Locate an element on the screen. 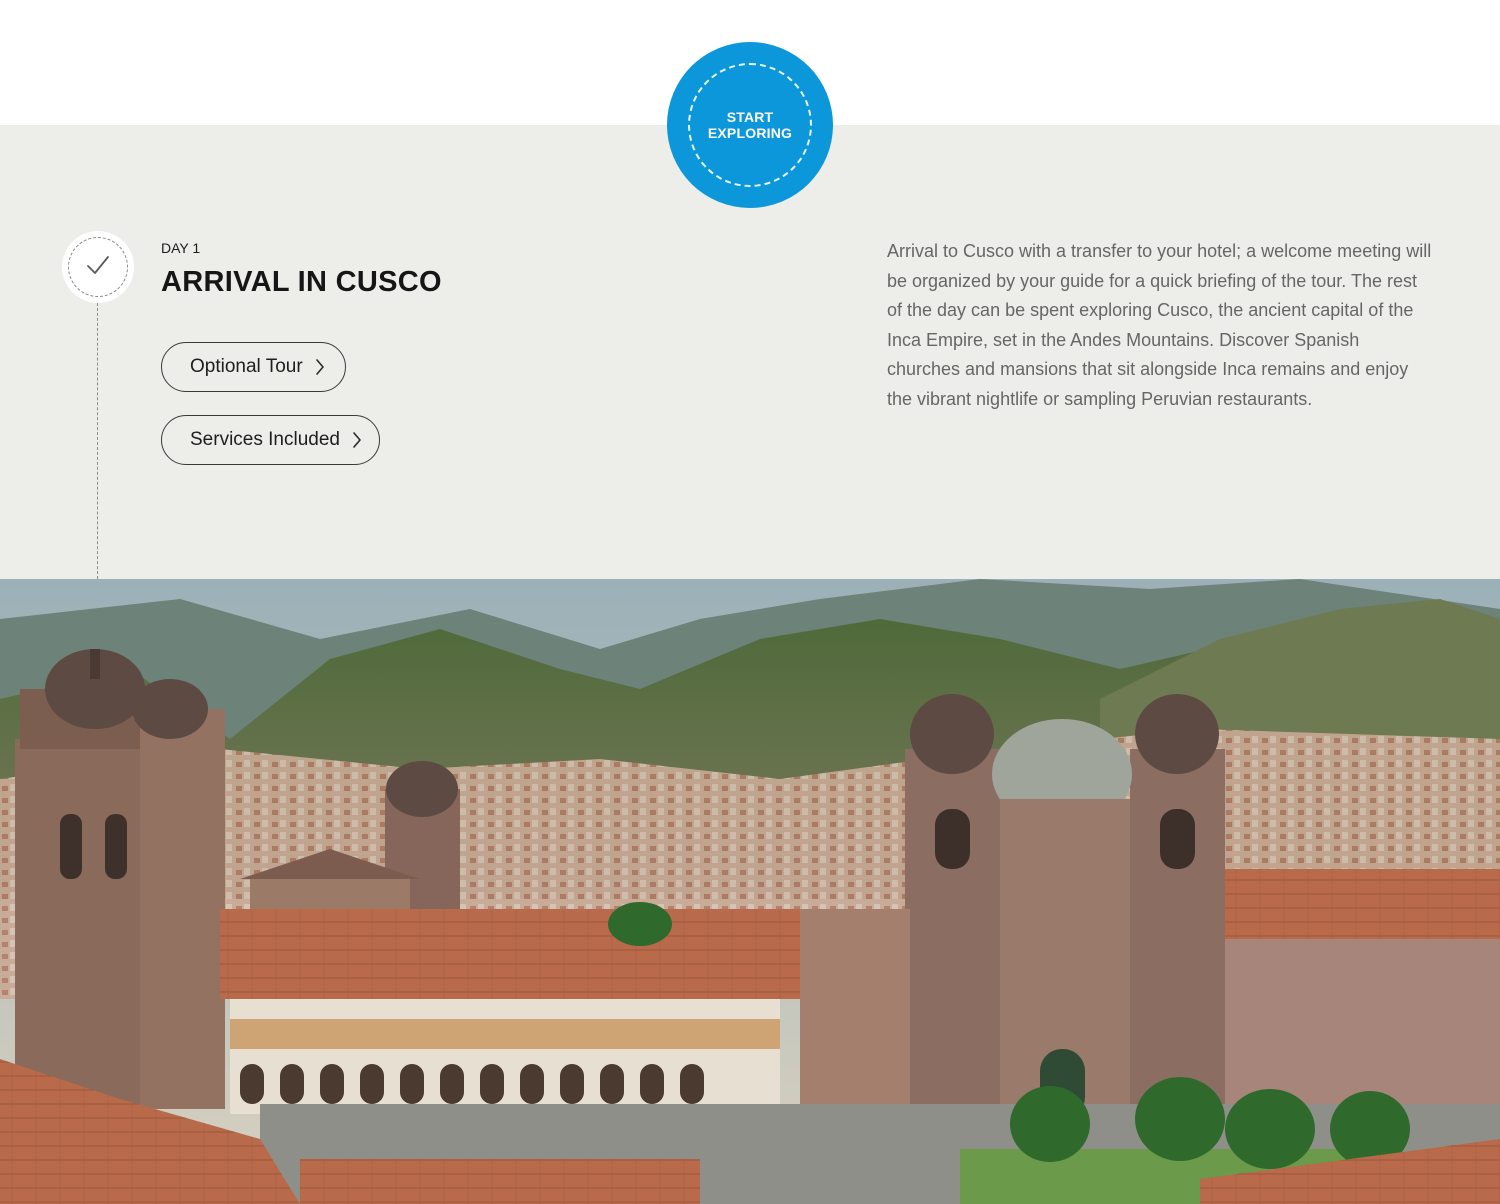  start-label-line2: EXPLORING is located at coordinates (750, 133).